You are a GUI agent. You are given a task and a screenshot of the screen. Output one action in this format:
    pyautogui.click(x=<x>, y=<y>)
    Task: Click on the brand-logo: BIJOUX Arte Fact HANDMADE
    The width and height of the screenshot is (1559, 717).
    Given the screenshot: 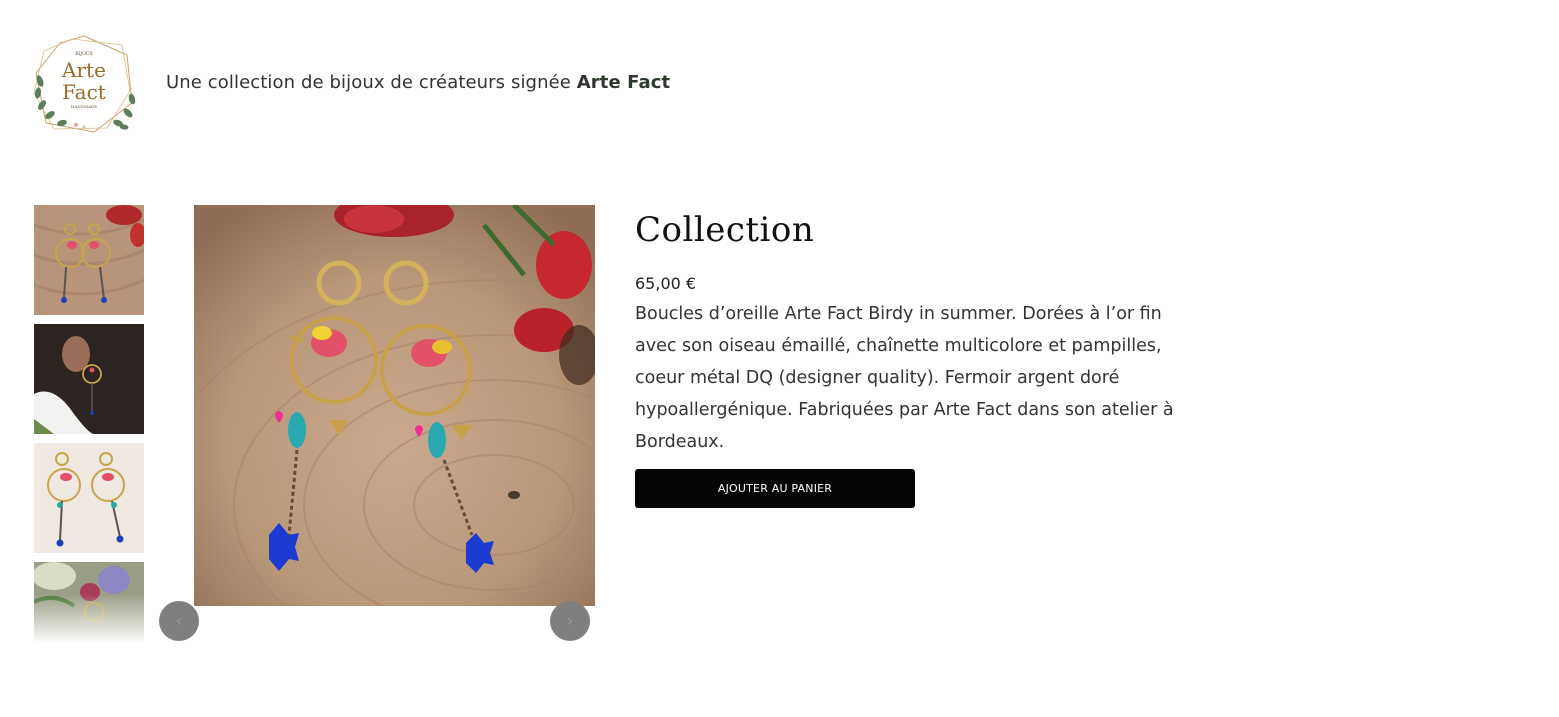 What is the action you would take?
    pyautogui.click(x=84, y=84)
    